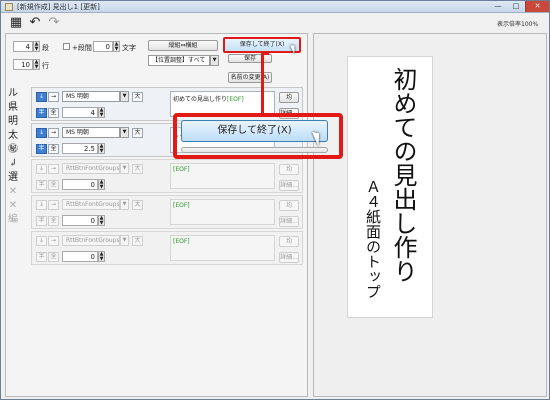 This screenshot has width=550, height=400. Describe the element at coordinates (35, 23) in the screenshot. I see `undo-icon: ↶` at that location.